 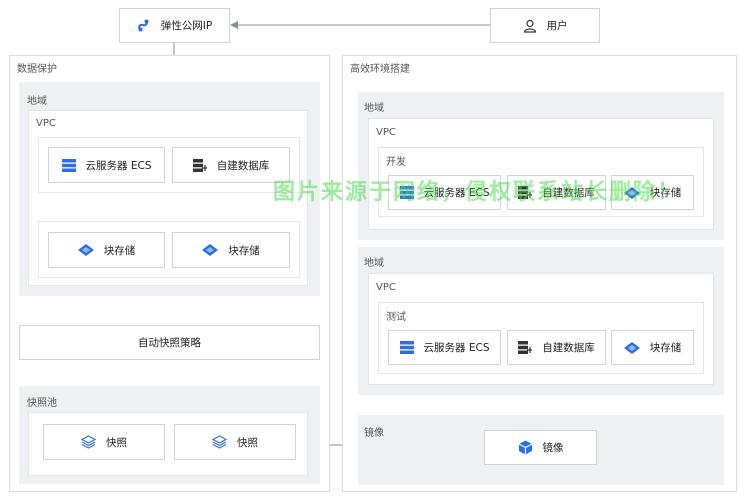 I want to click on image-box: 镜像, so click(x=540, y=447).